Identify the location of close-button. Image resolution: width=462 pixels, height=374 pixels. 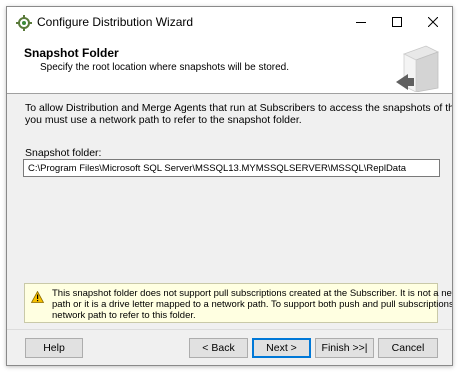
(433, 22).